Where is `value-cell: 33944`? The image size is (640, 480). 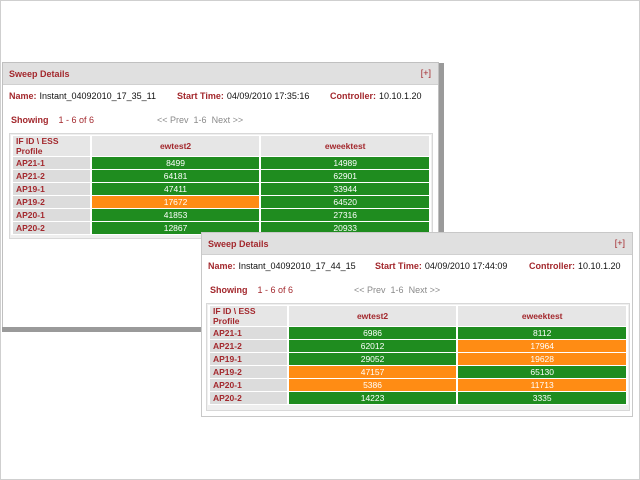
value-cell: 33944 is located at coordinates (345, 189).